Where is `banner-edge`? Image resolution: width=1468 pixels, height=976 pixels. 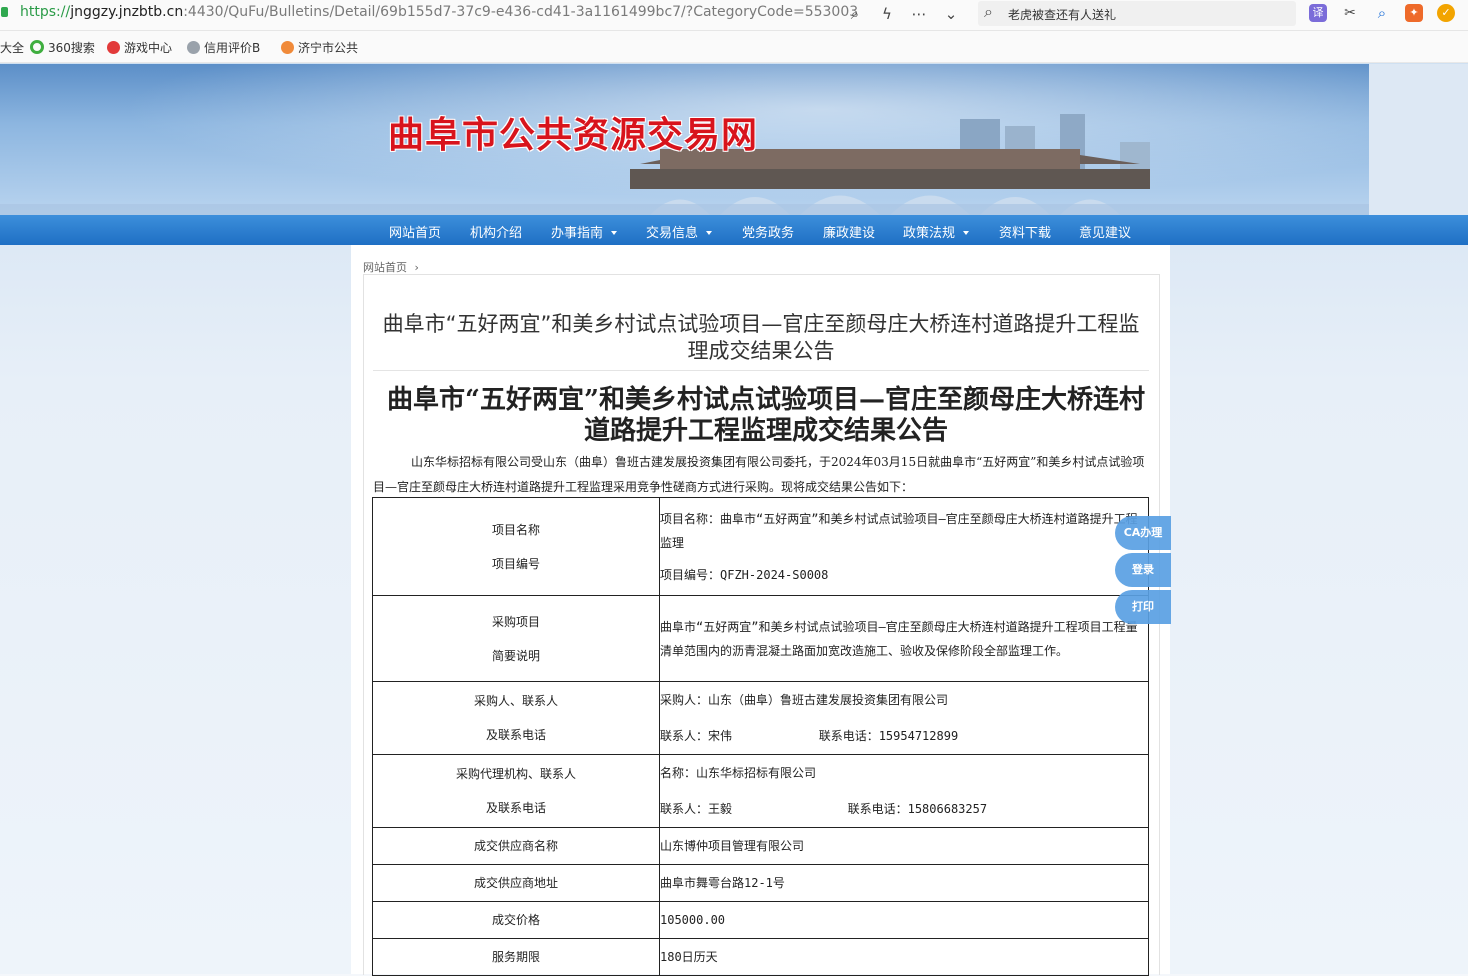 banner-edge is located at coordinates (1418, 139).